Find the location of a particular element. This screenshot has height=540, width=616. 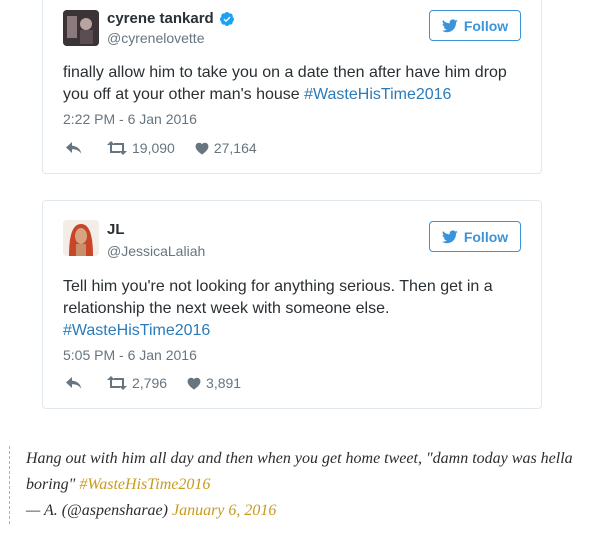

quote-date-link: January 6, 2016 is located at coordinates (224, 510).